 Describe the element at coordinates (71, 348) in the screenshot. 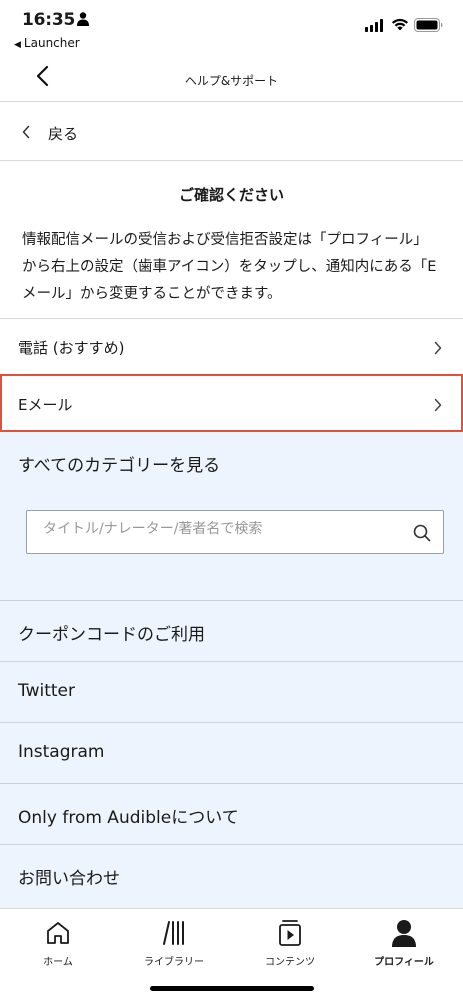

I see `phone-contact-label: 電話 (おすすめ)` at that location.